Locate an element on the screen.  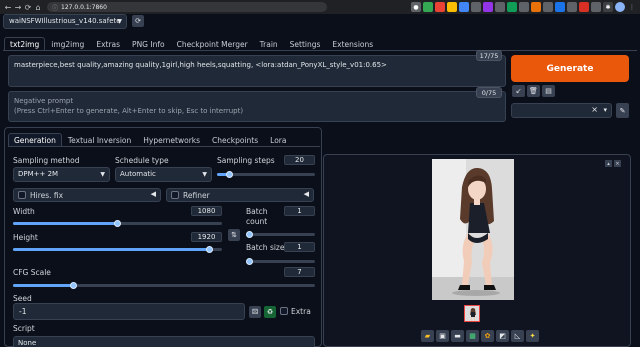
refresh-icon: ⟳ is located at coordinates (138, 21).